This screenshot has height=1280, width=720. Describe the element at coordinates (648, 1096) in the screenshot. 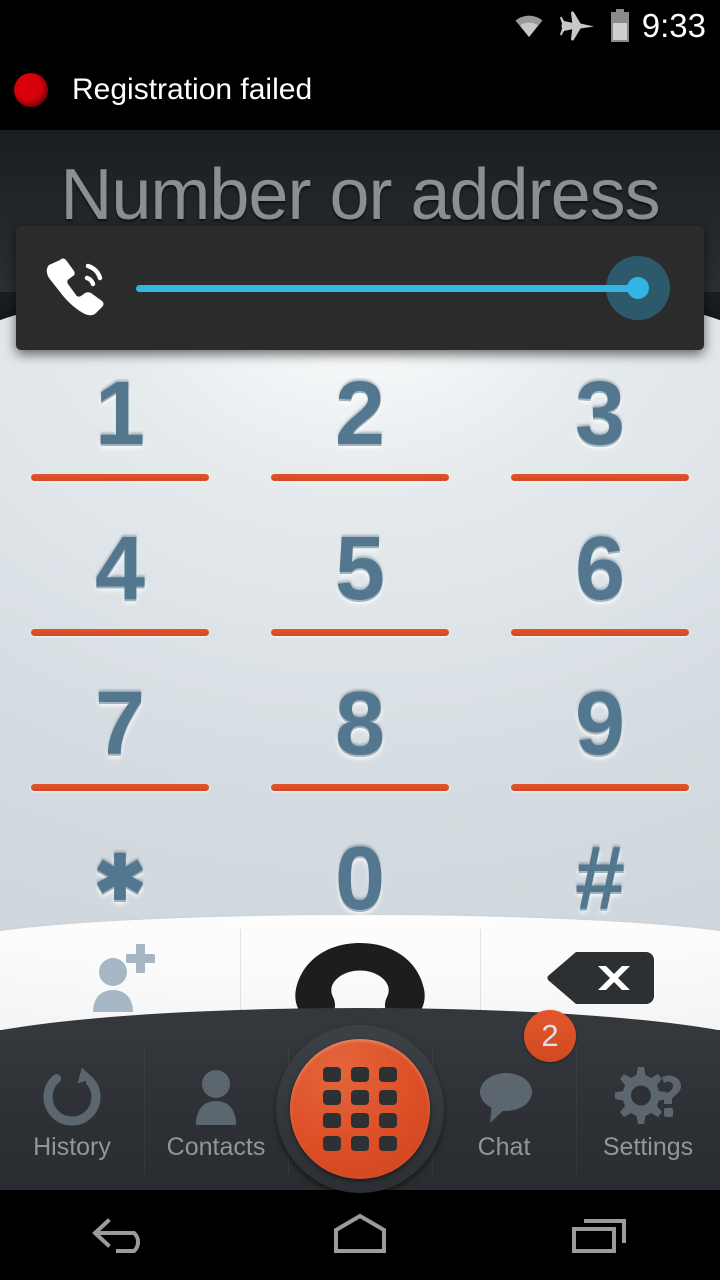

I see `gear-question-icon` at that location.